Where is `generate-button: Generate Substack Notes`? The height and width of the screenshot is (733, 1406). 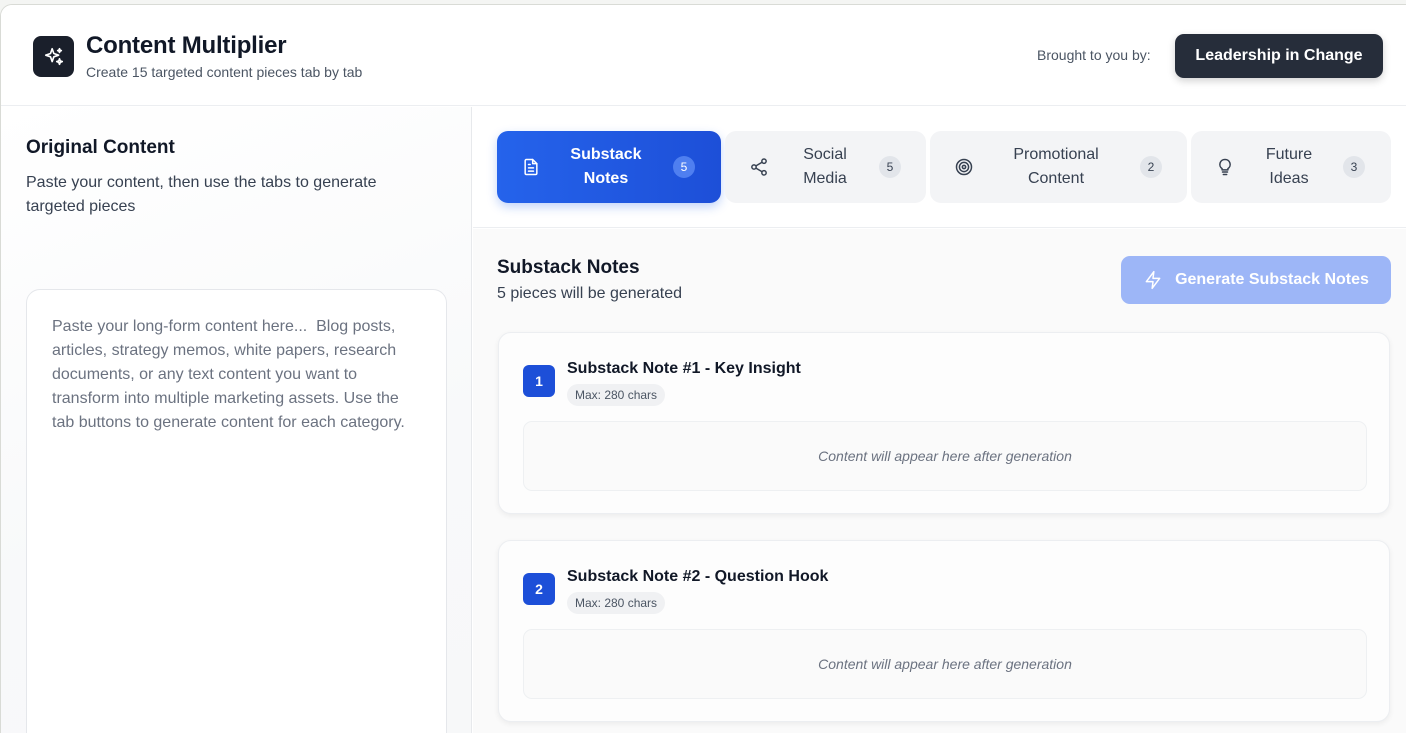 generate-button: Generate Substack Notes is located at coordinates (1256, 280).